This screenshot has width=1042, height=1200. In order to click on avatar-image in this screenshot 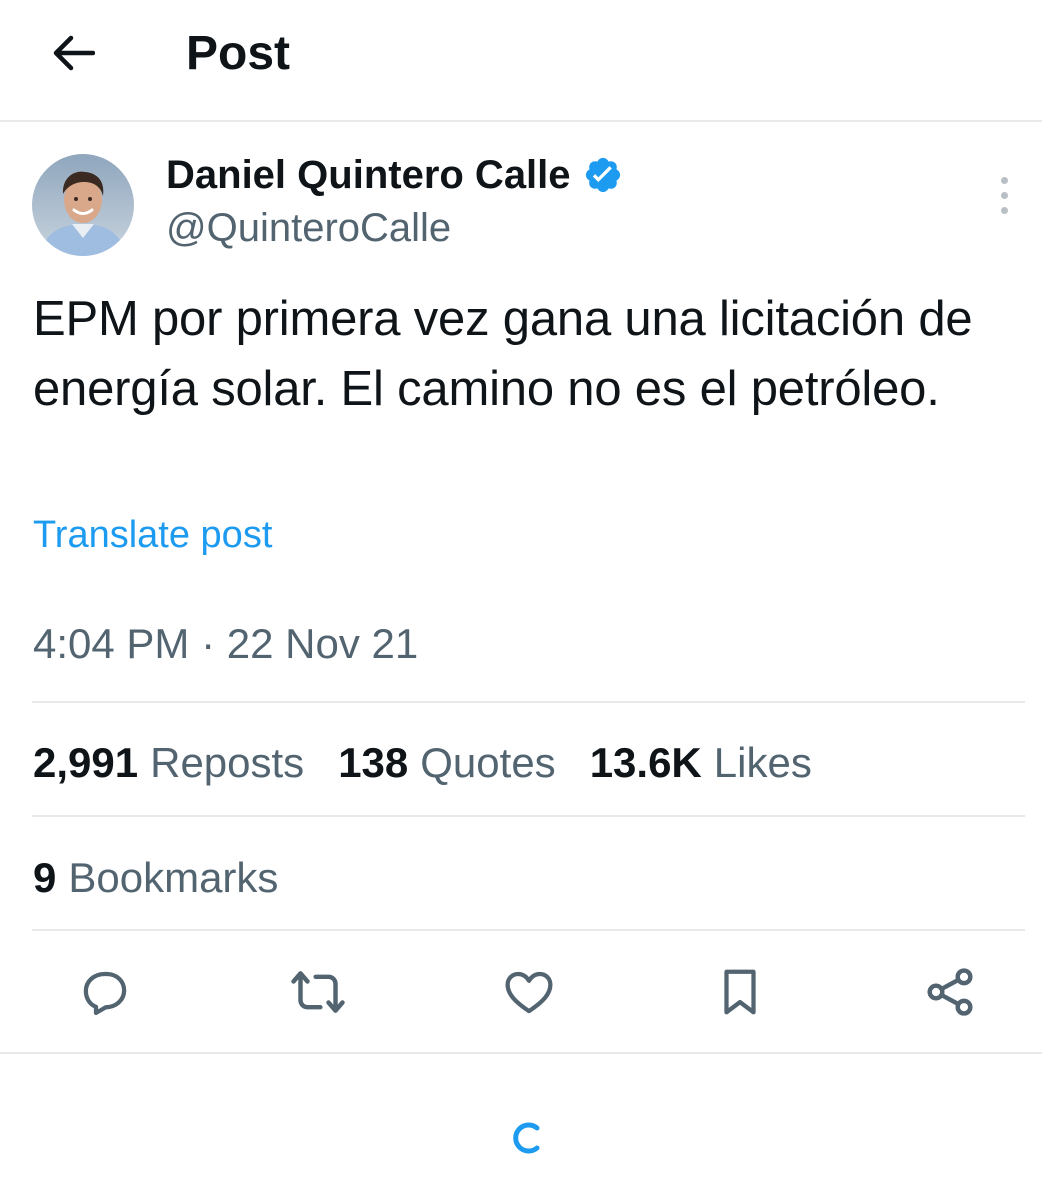, I will do `click(83, 205)`.